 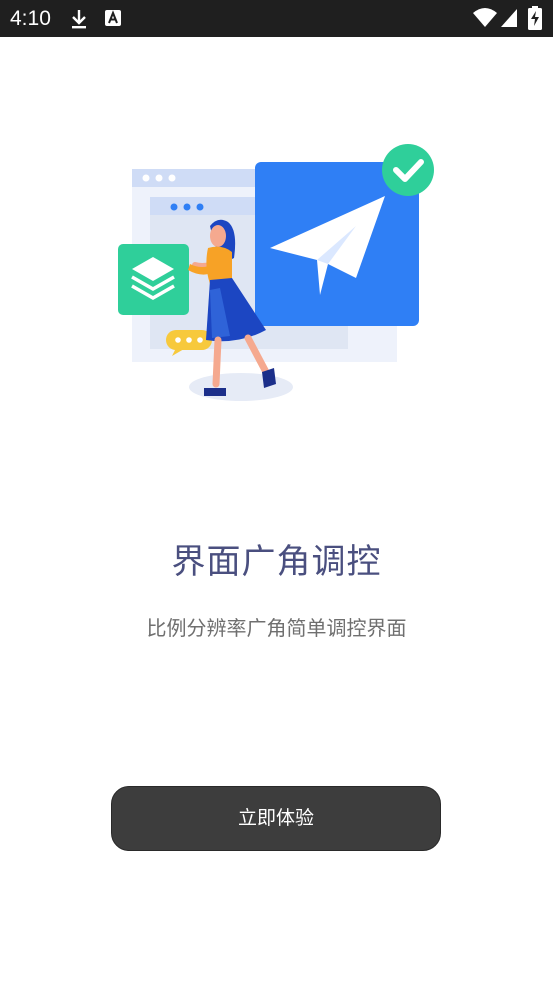 What do you see at coordinates (276, 562) in the screenshot?
I see `page-title: 界面广角调控` at bounding box center [276, 562].